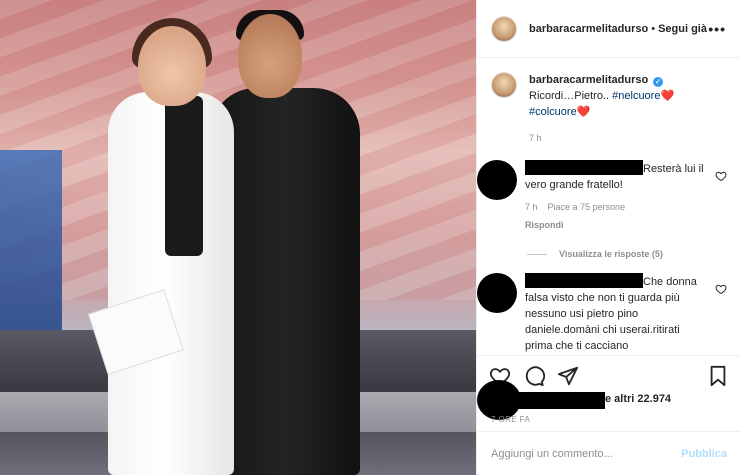 The image size is (740, 475). Describe the element at coordinates (172, 66) in the screenshot. I see `woman-head` at that location.